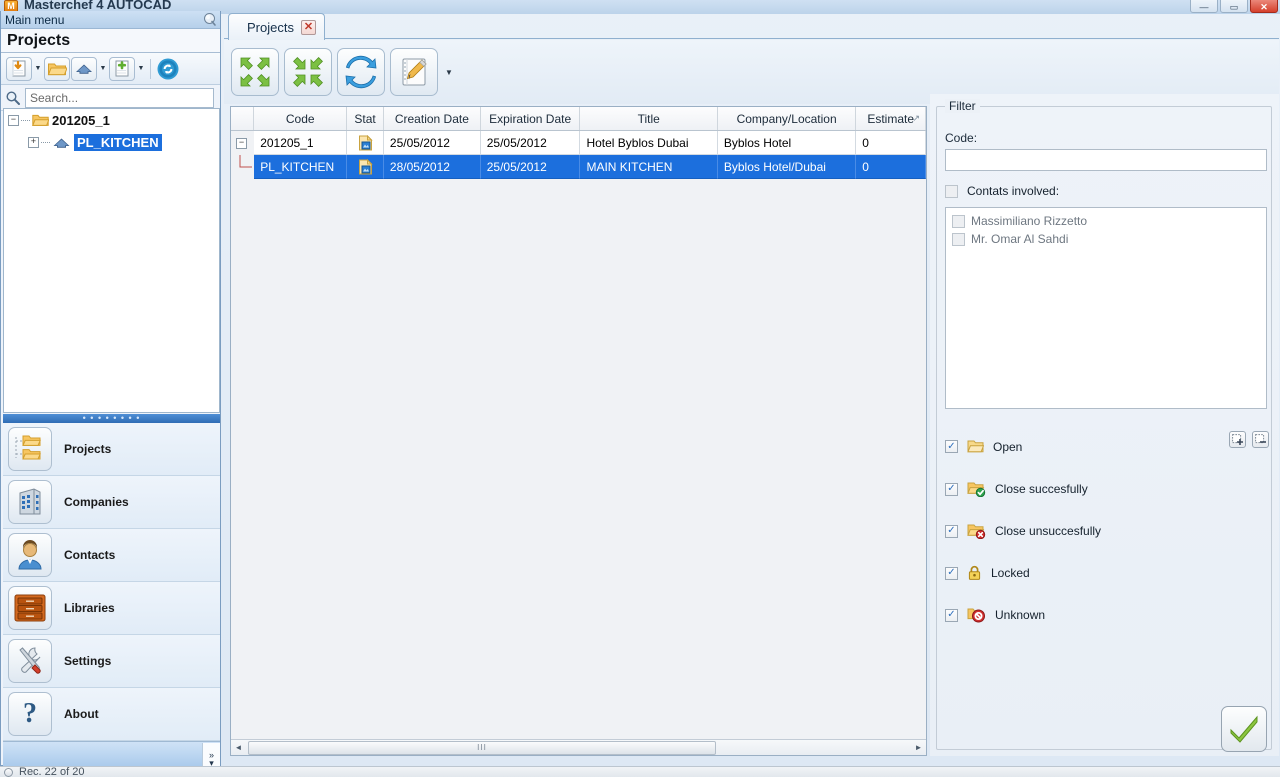  What do you see at coordinates (751, 25) in the screenshot?
I see `tab-strip: Projects ✕` at bounding box center [751, 25].